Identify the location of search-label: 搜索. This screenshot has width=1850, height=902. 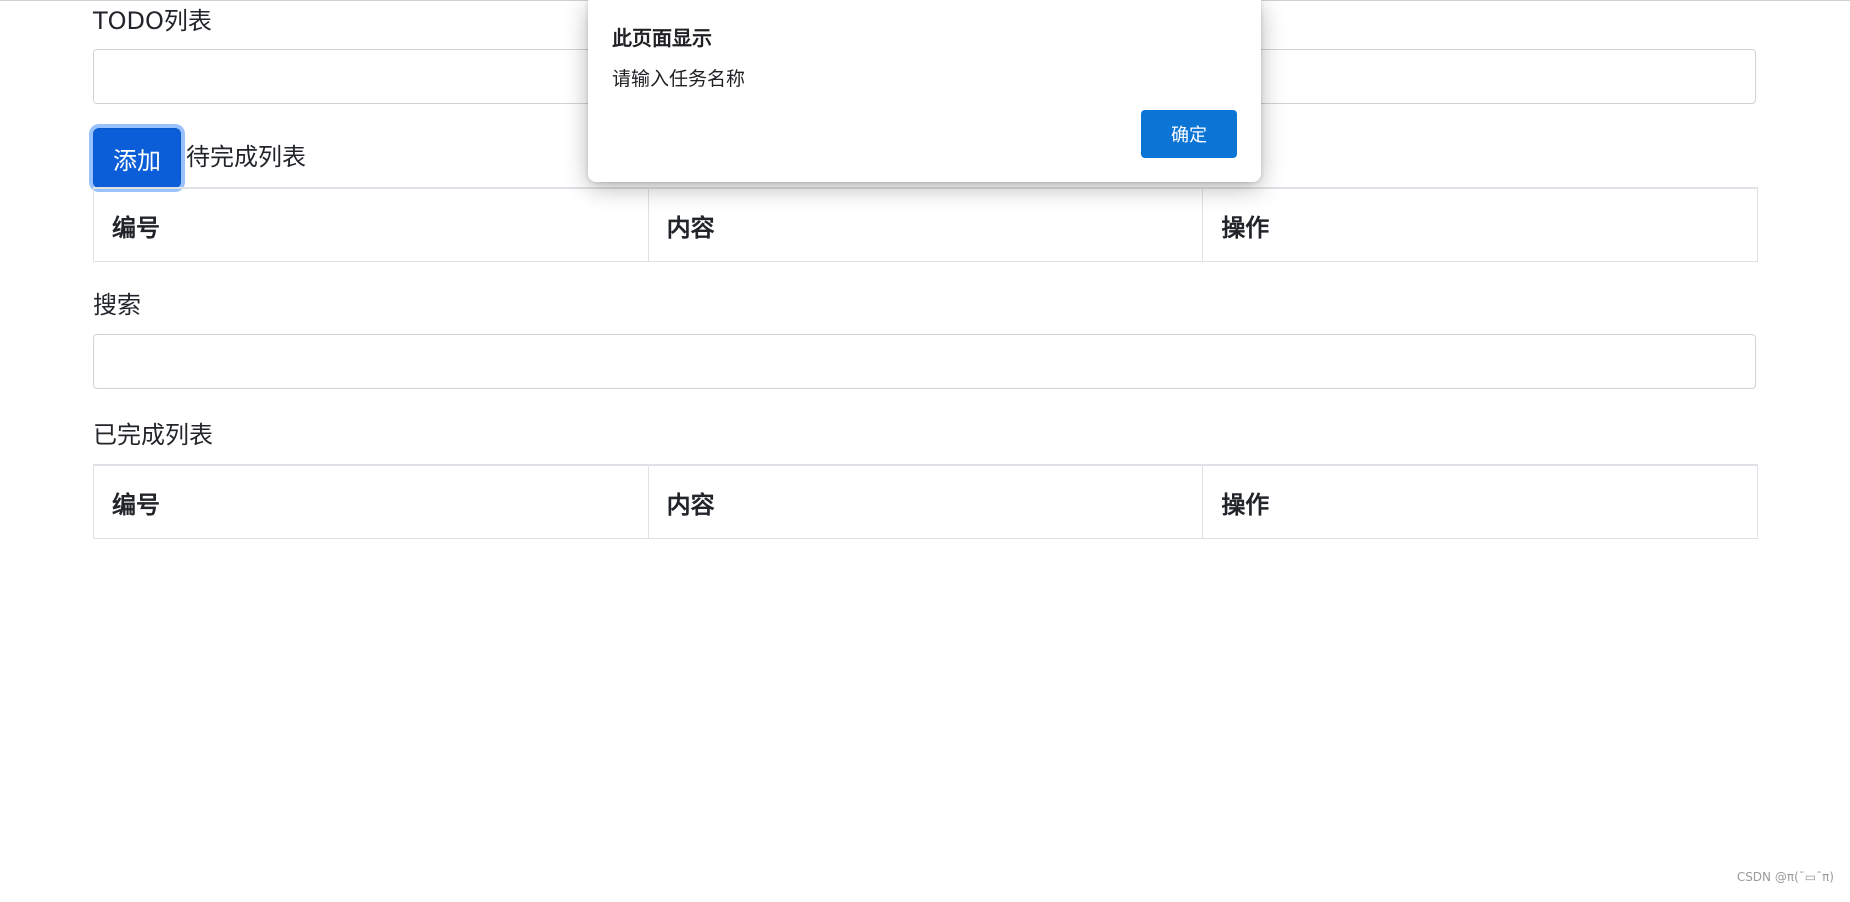
(117, 305).